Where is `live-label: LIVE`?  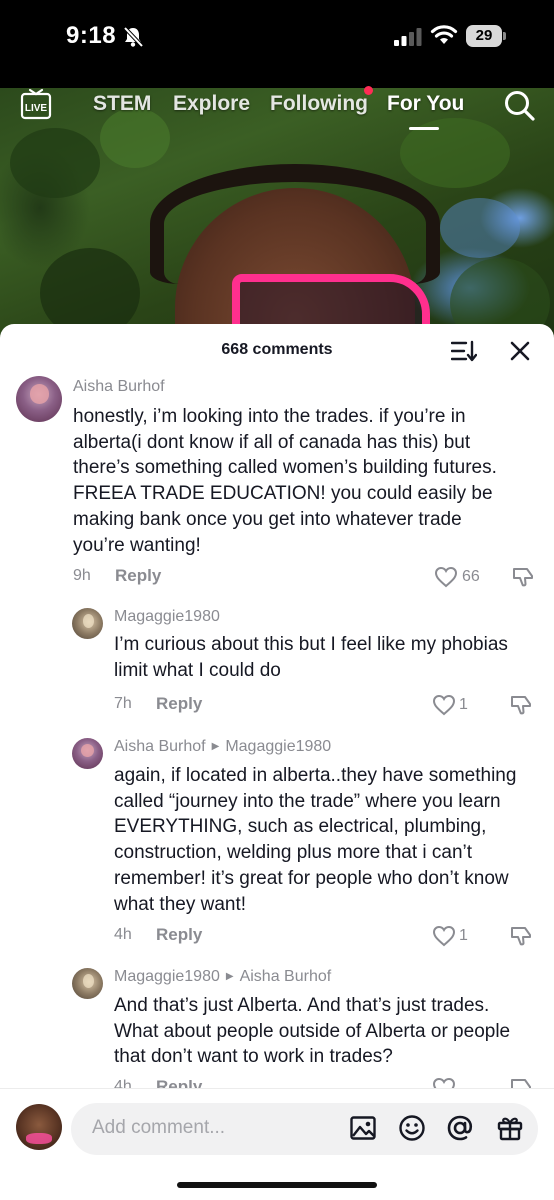
live-label: LIVE is located at coordinates (36, 108).